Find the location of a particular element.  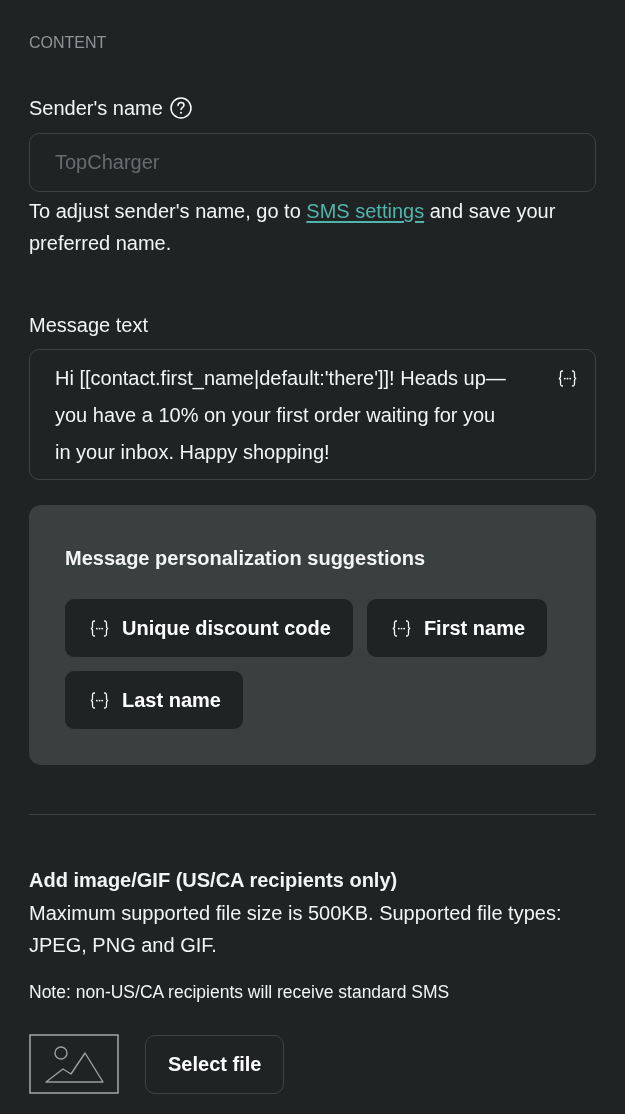

message-text-field: Hi [[contact.first_name|default:'there']]! Heads up—you have a 10% on your first order waiting for you in your inbox. Happy shopping! is located at coordinates (312, 414).